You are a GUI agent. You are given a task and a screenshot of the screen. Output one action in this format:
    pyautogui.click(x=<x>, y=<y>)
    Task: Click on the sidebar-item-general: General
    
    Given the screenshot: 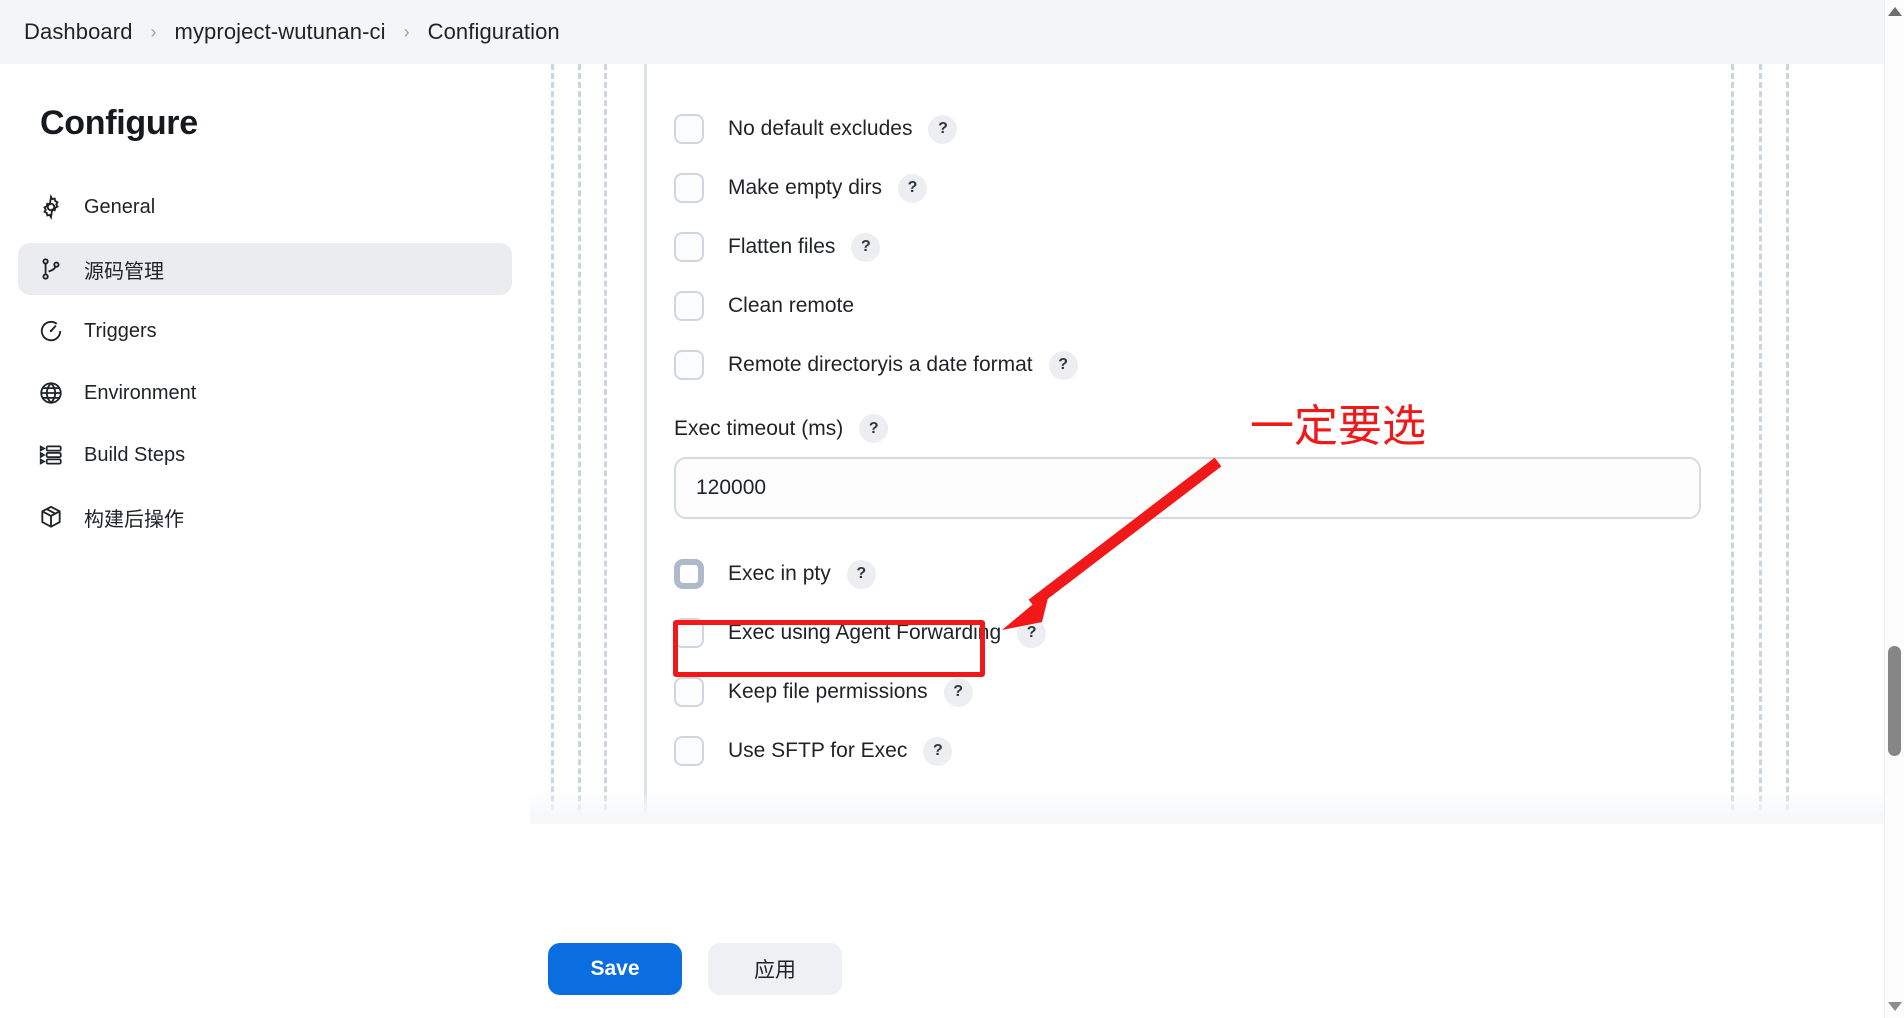 What is the action you would take?
    pyautogui.click(x=265, y=207)
    